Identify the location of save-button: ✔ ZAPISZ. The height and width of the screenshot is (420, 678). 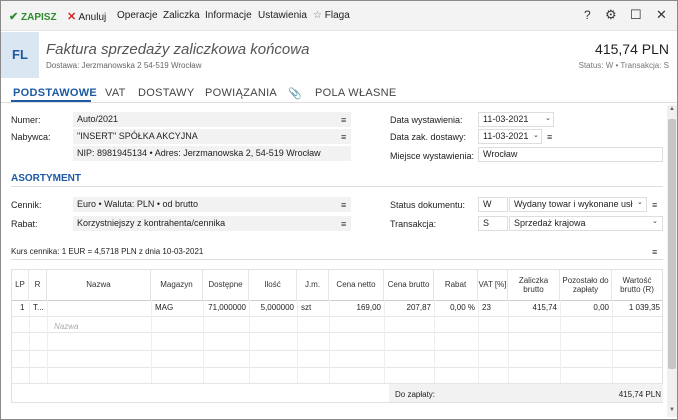
(33, 16).